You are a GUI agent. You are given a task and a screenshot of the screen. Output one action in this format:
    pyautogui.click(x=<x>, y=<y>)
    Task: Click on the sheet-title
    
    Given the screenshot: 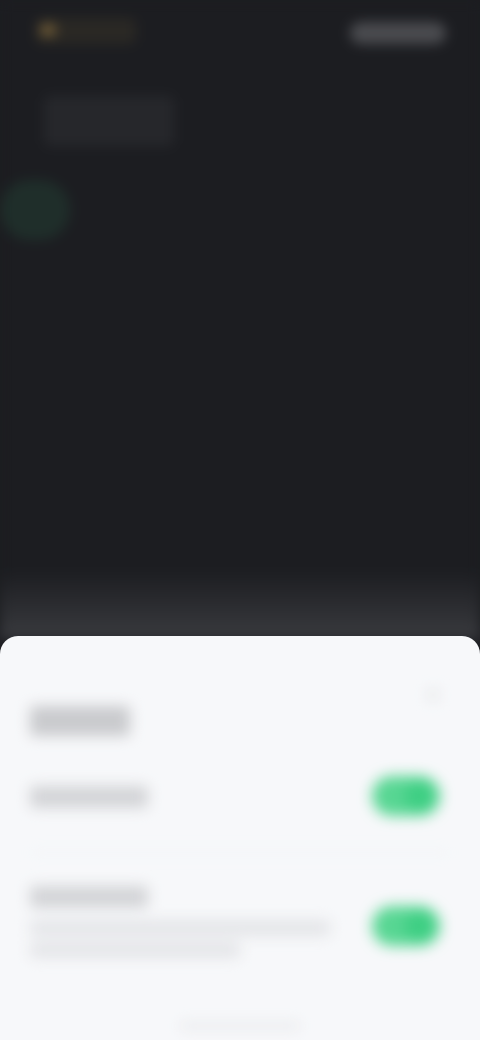 What is the action you would take?
    pyautogui.click(x=80, y=721)
    